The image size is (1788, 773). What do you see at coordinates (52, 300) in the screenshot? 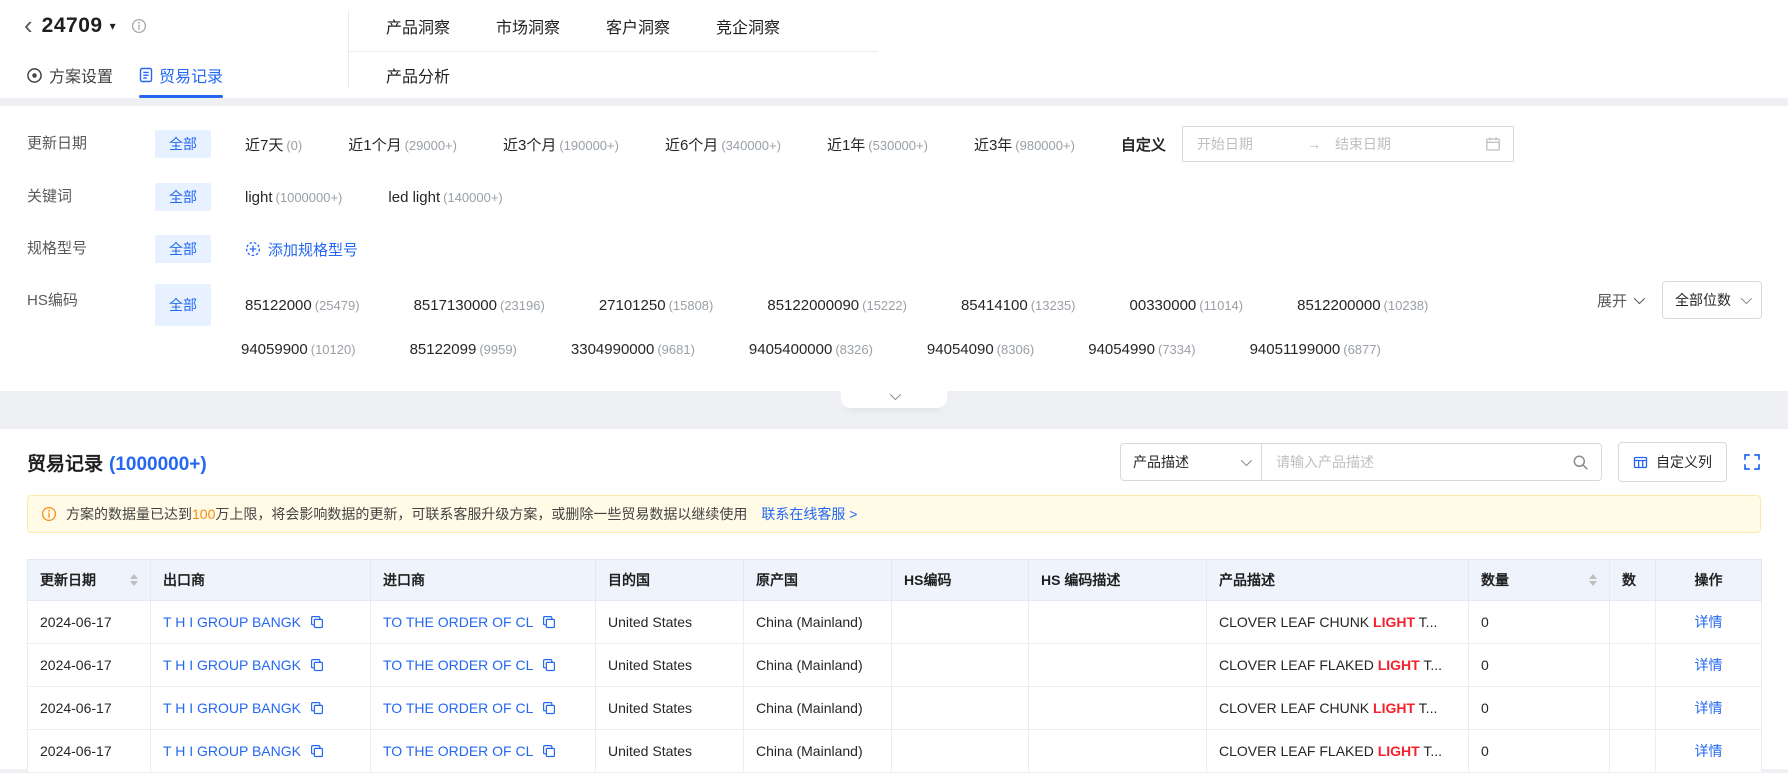
I see `filter-label: HS编码` at bounding box center [52, 300].